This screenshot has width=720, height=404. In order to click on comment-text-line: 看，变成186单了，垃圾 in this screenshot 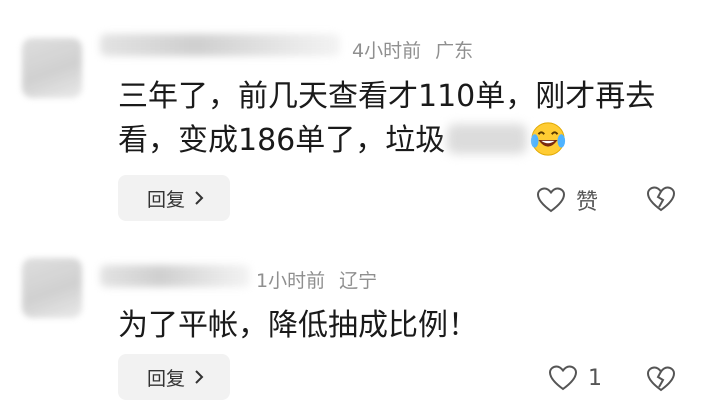, I will do `click(342, 141)`.